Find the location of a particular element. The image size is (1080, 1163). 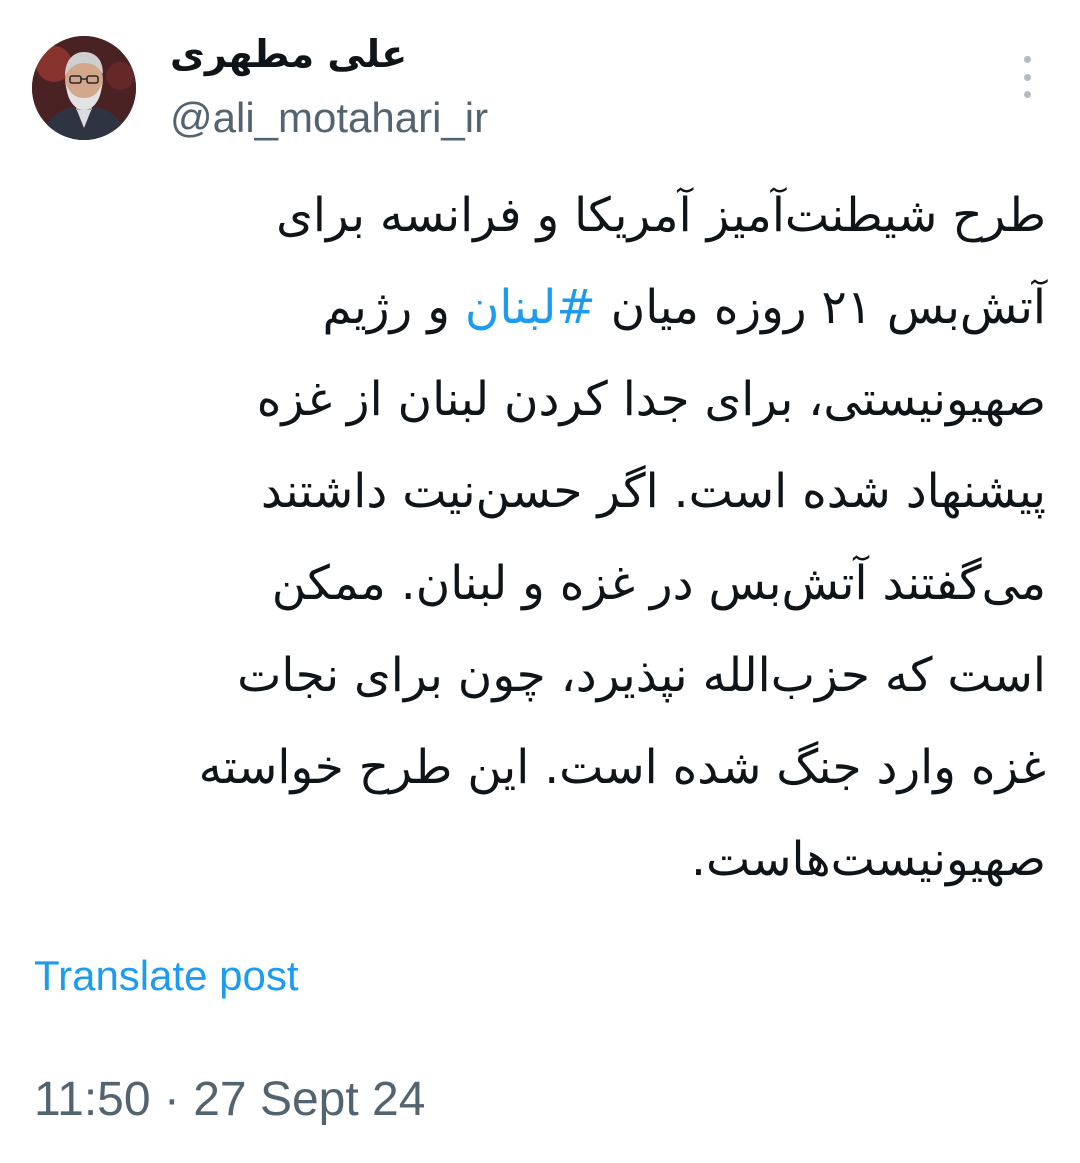

post-text-line: طرح شیطنت‌آمیز آمریکا و فرانسه برای is located at coordinates (546, 216).